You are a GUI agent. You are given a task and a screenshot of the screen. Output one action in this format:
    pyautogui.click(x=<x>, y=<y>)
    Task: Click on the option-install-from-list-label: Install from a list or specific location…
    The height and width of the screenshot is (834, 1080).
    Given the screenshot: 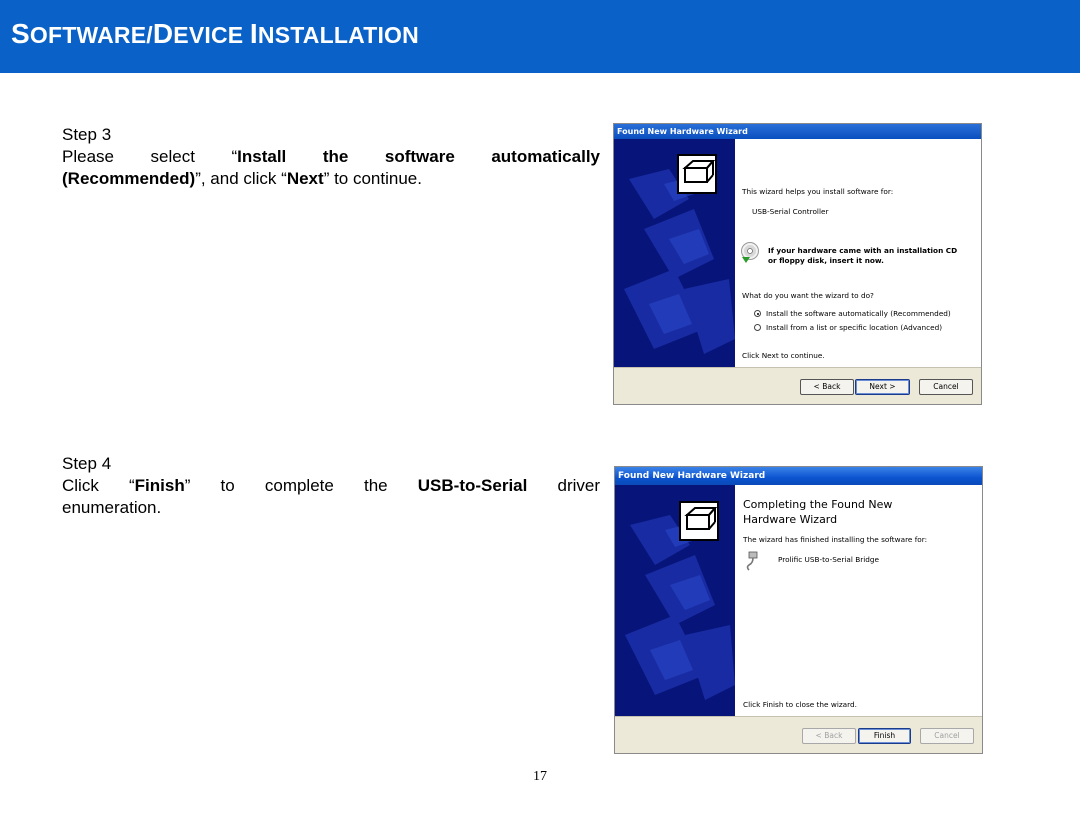 What is the action you would take?
    pyautogui.click(x=854, y=327)
    